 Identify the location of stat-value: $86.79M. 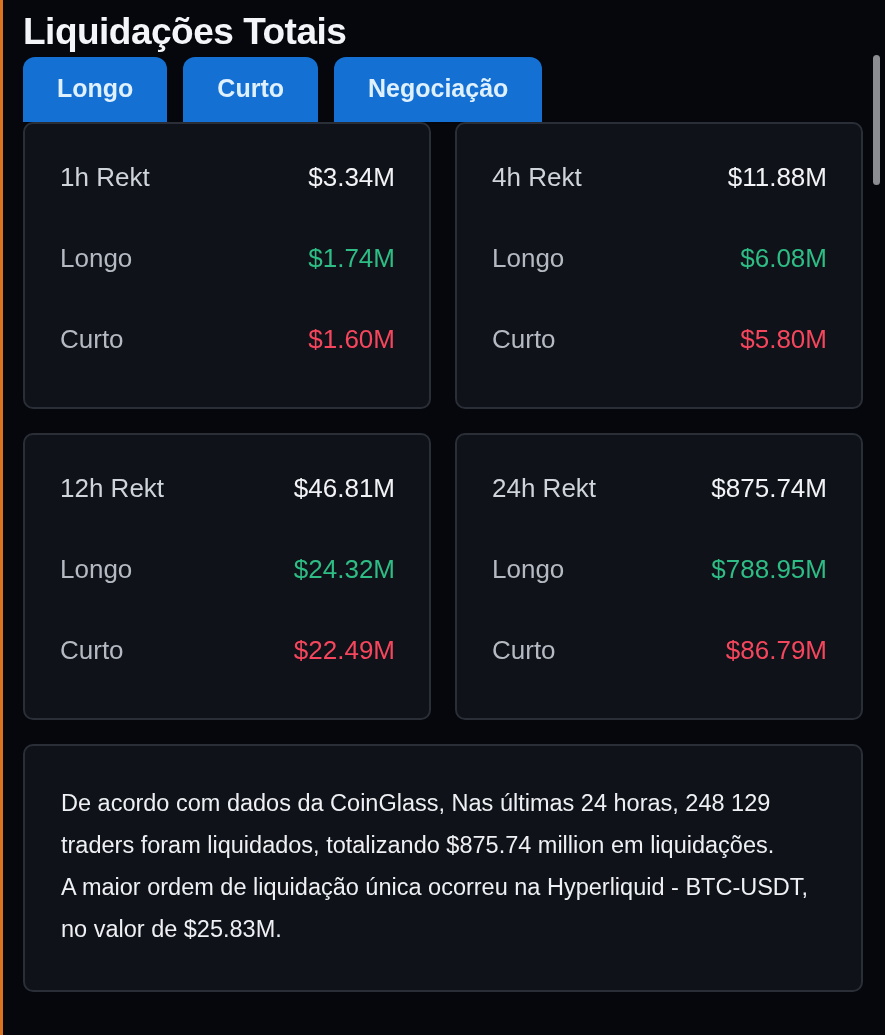
(776, 650).